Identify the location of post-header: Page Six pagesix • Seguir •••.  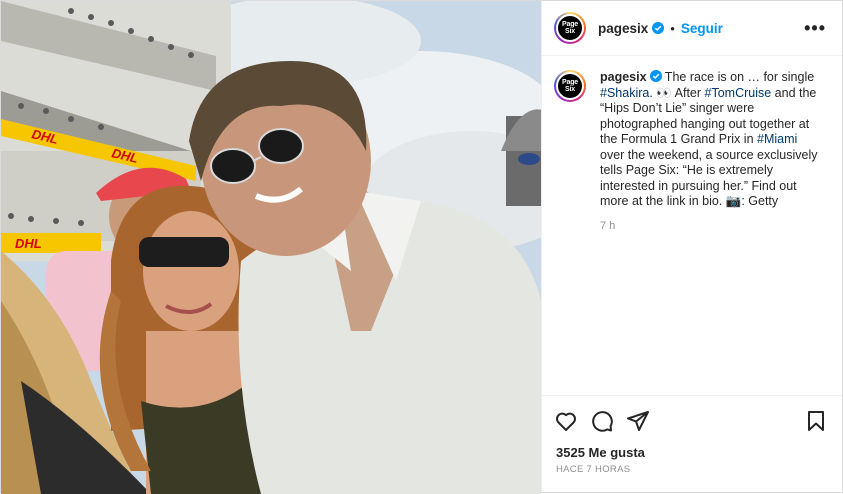
(692, 28).